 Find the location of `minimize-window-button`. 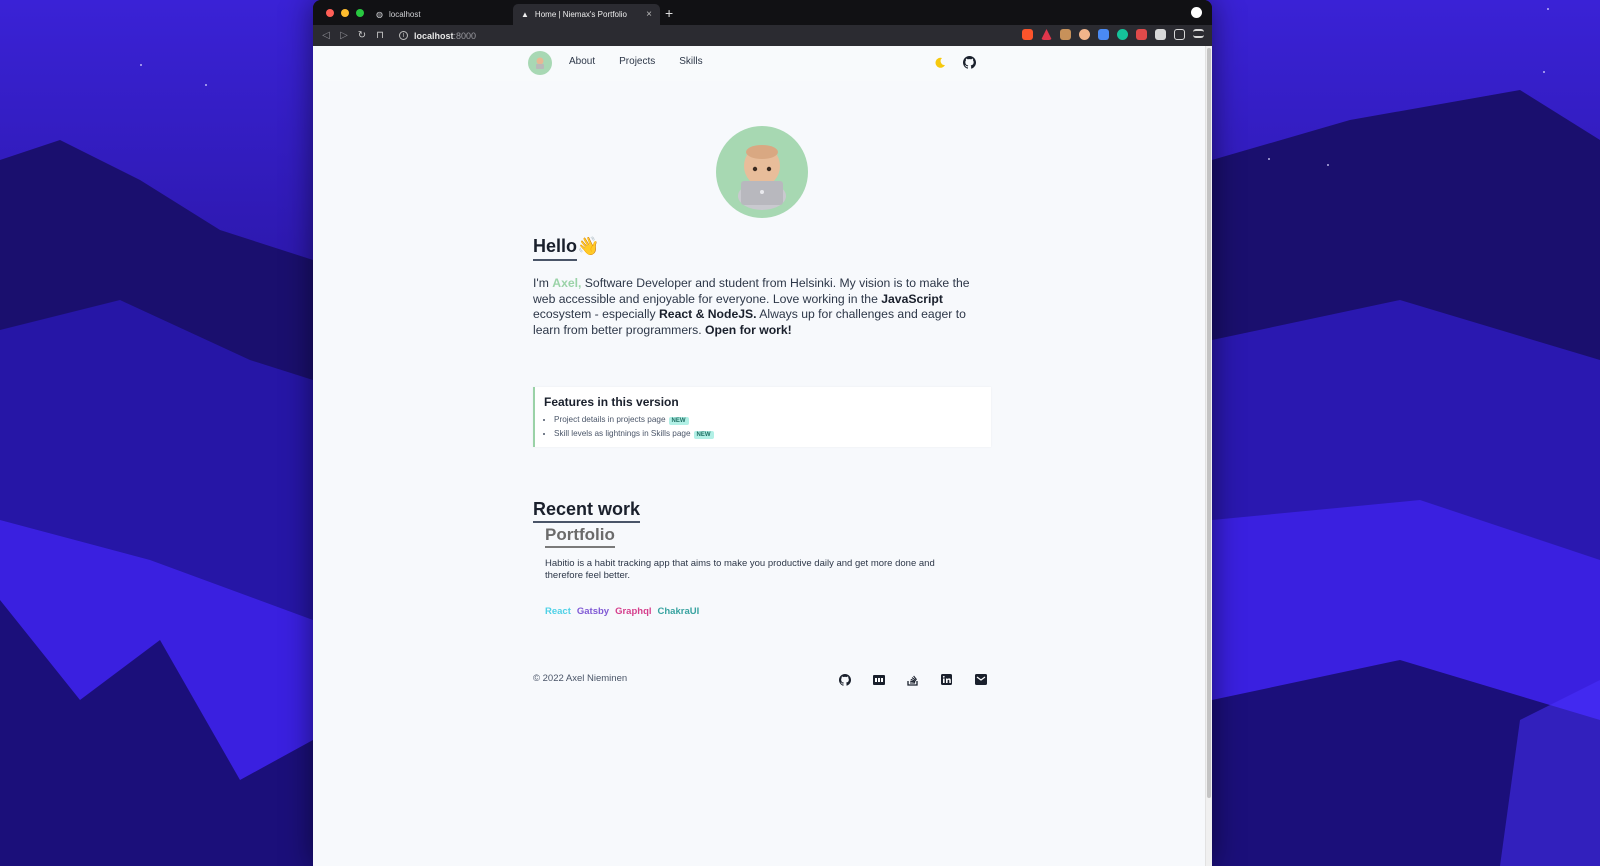

minimize-window-button is located at coordinates (345, 12).